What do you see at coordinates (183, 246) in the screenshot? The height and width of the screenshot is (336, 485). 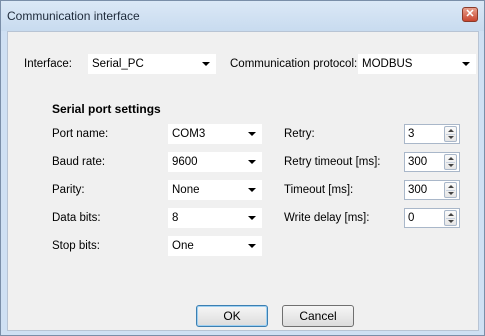 I see `stop-bits-value: One` at bounding box center [183, 246].